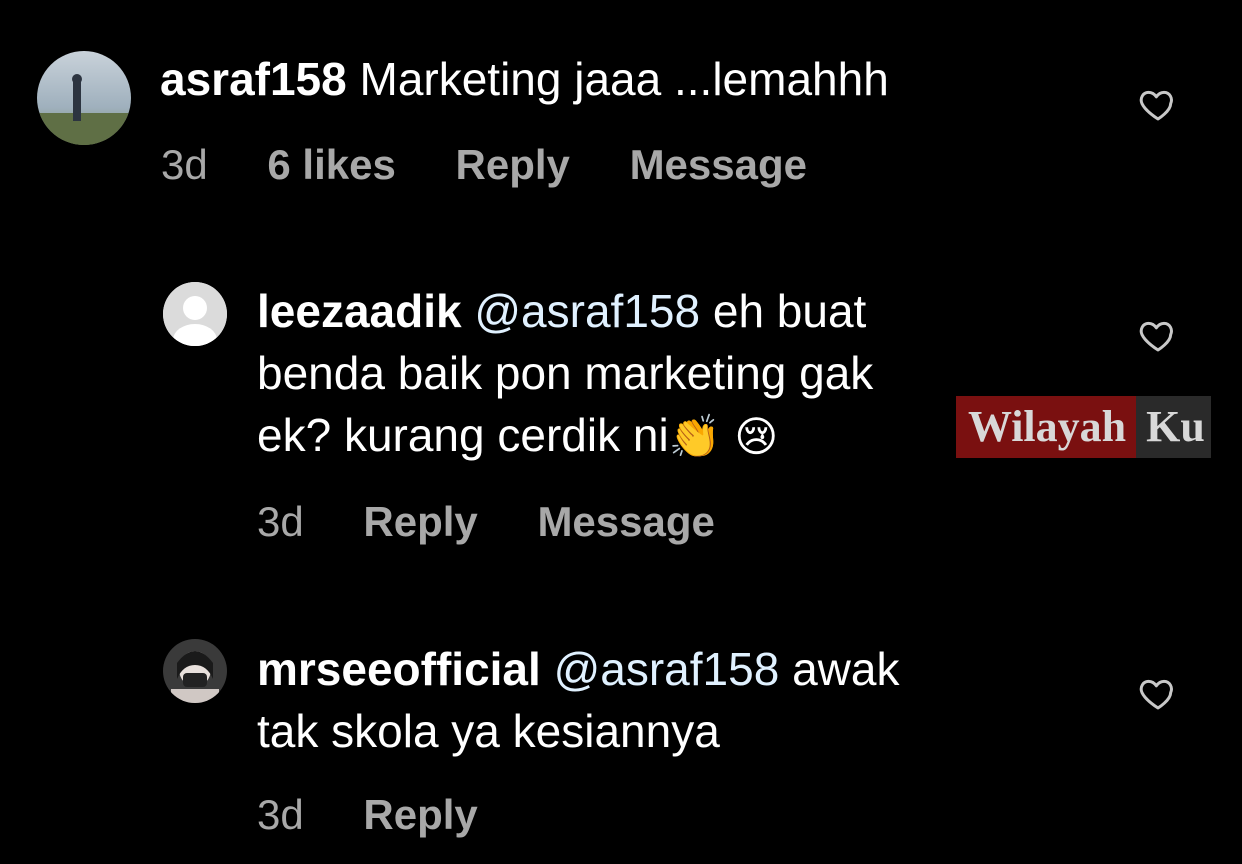  Describe the element at coordinates (399, 669) in the screenshot. I see `comment-username: mrseeofficial` at that location.